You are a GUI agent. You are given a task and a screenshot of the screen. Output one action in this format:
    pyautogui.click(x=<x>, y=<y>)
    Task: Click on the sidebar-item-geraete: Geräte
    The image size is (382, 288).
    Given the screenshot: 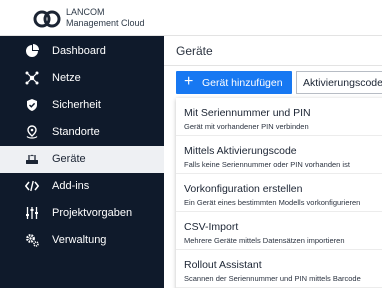 What is the action you would take?
    pyautogui.click(x=82, y=159)
    